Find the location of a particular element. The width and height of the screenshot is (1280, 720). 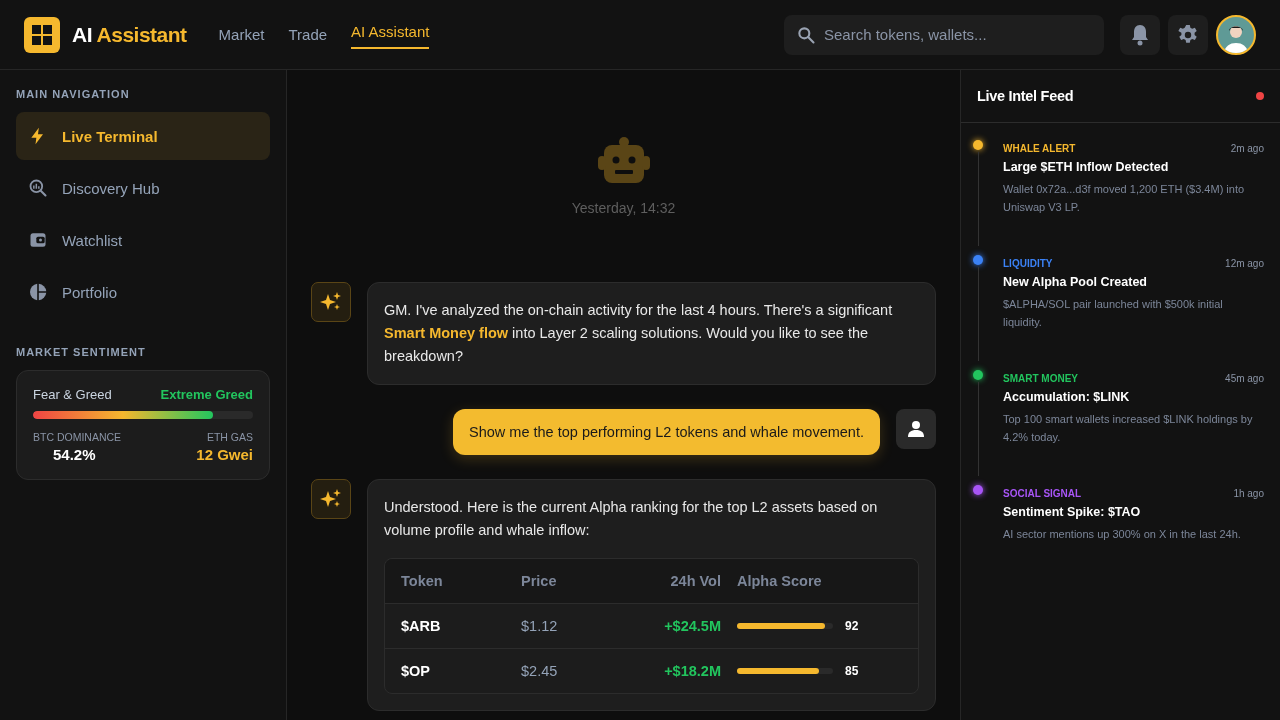

settings-button is located at coordinates (1188, 34).